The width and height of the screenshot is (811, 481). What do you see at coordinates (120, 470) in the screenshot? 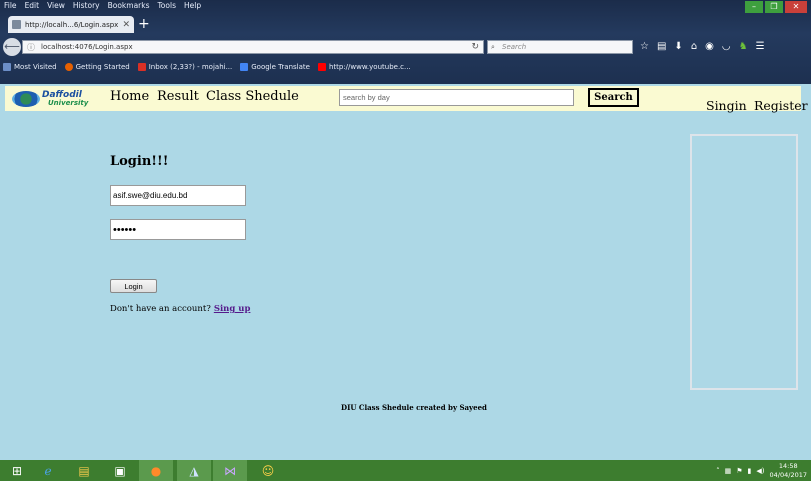
I see `store-icon: ▣` at bounding box center [120, 470].